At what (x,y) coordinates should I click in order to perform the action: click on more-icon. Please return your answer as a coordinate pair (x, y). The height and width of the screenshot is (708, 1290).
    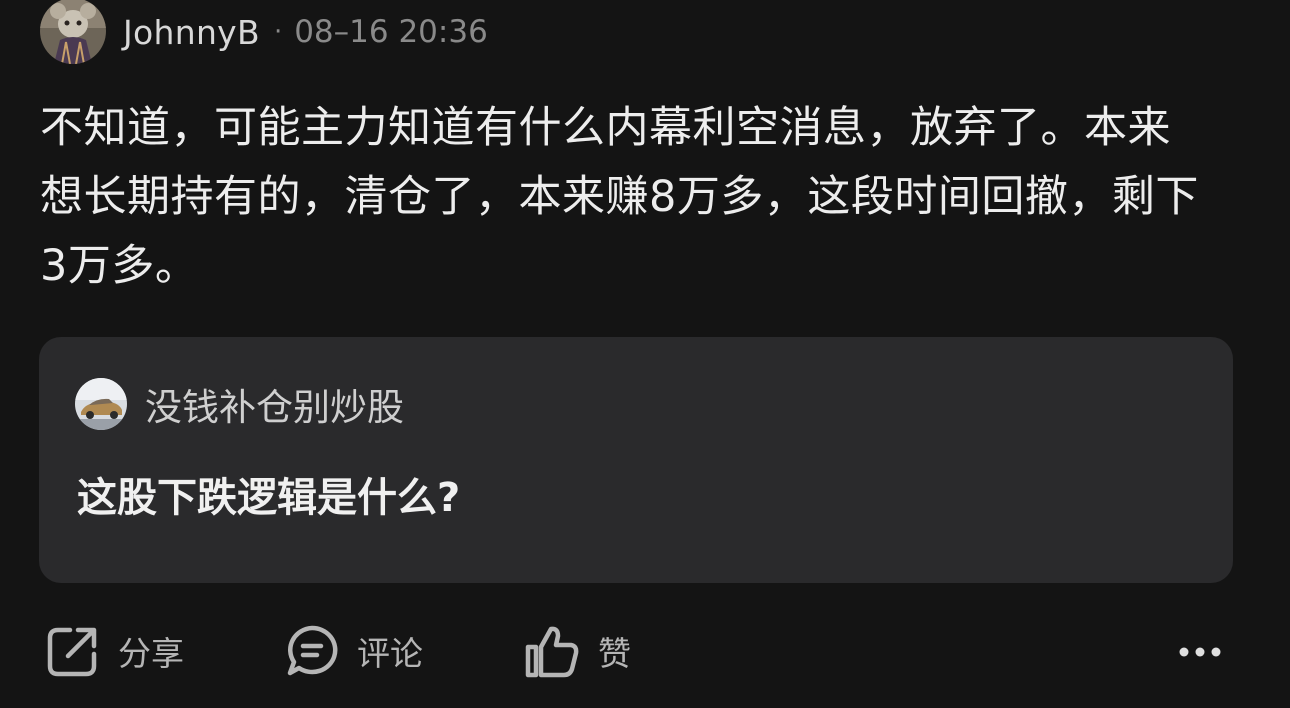
    Looking at the image, I should click on (1200, 652).